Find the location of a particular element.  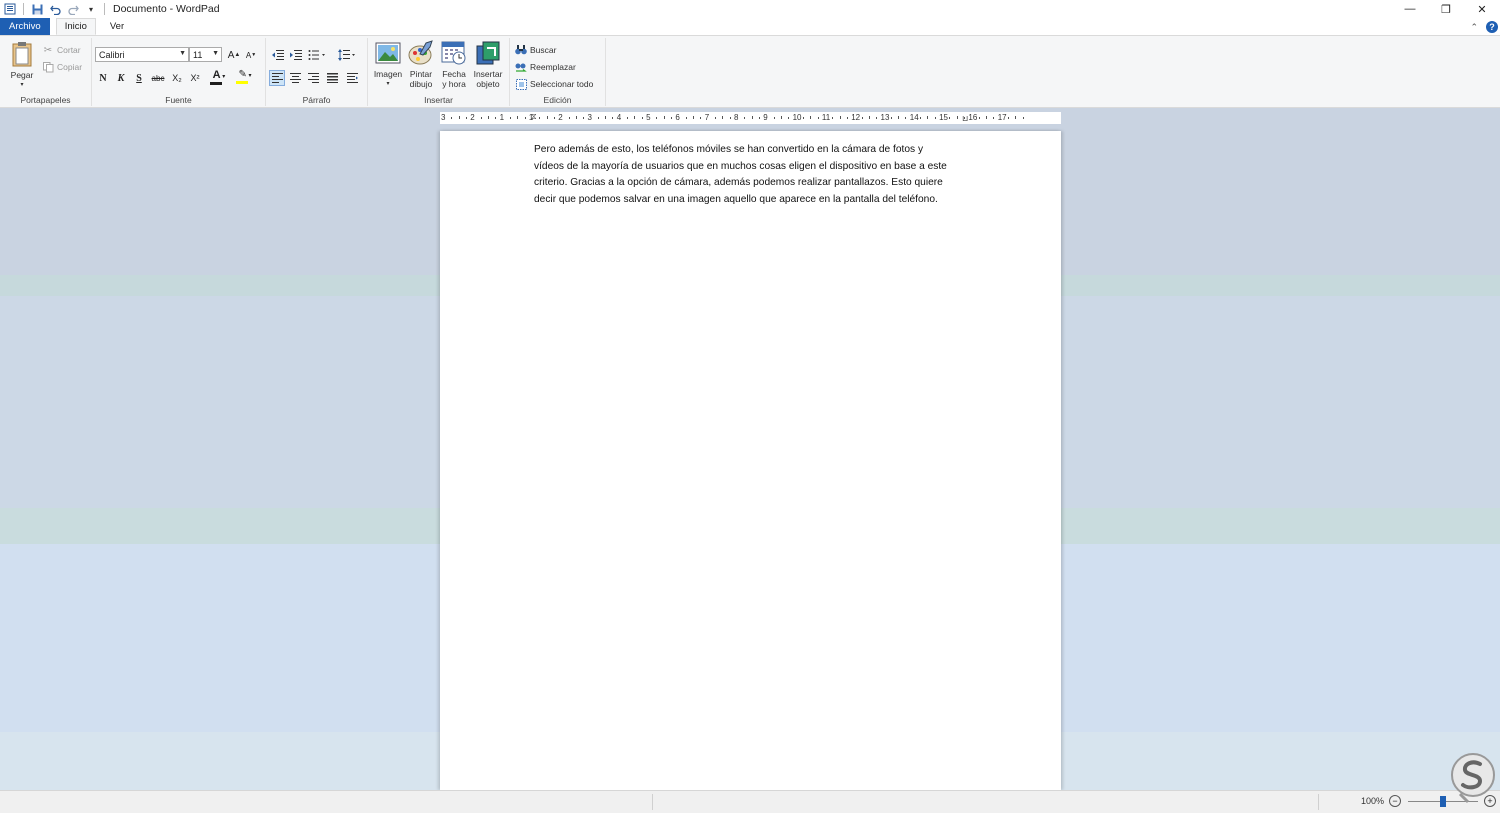

help-icon: ? is located at coordinates (1492, 27).